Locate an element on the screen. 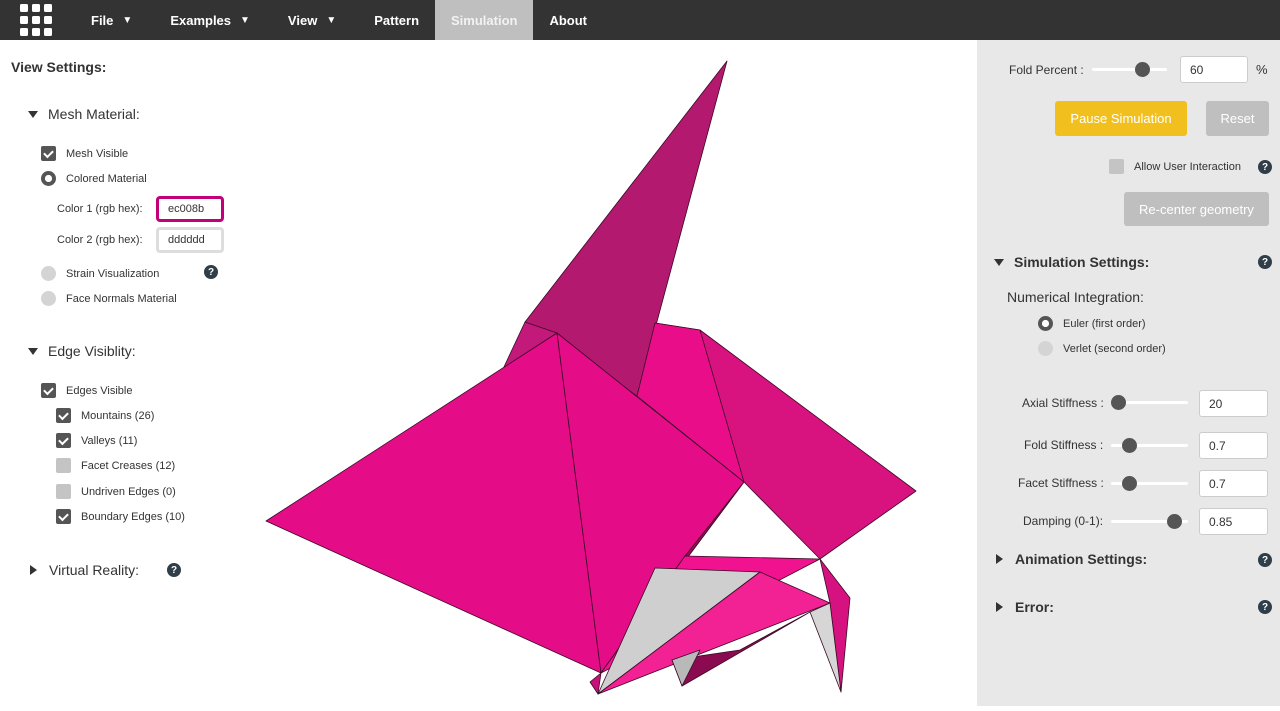 Image resolution: width=1280 pixels, height=711 pixels. valleys-checkbox is located at coordinates (63, 440).